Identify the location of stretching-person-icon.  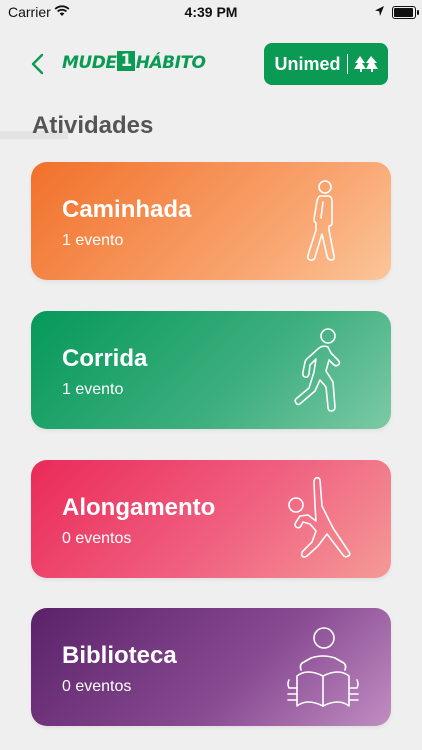
(323, 520).